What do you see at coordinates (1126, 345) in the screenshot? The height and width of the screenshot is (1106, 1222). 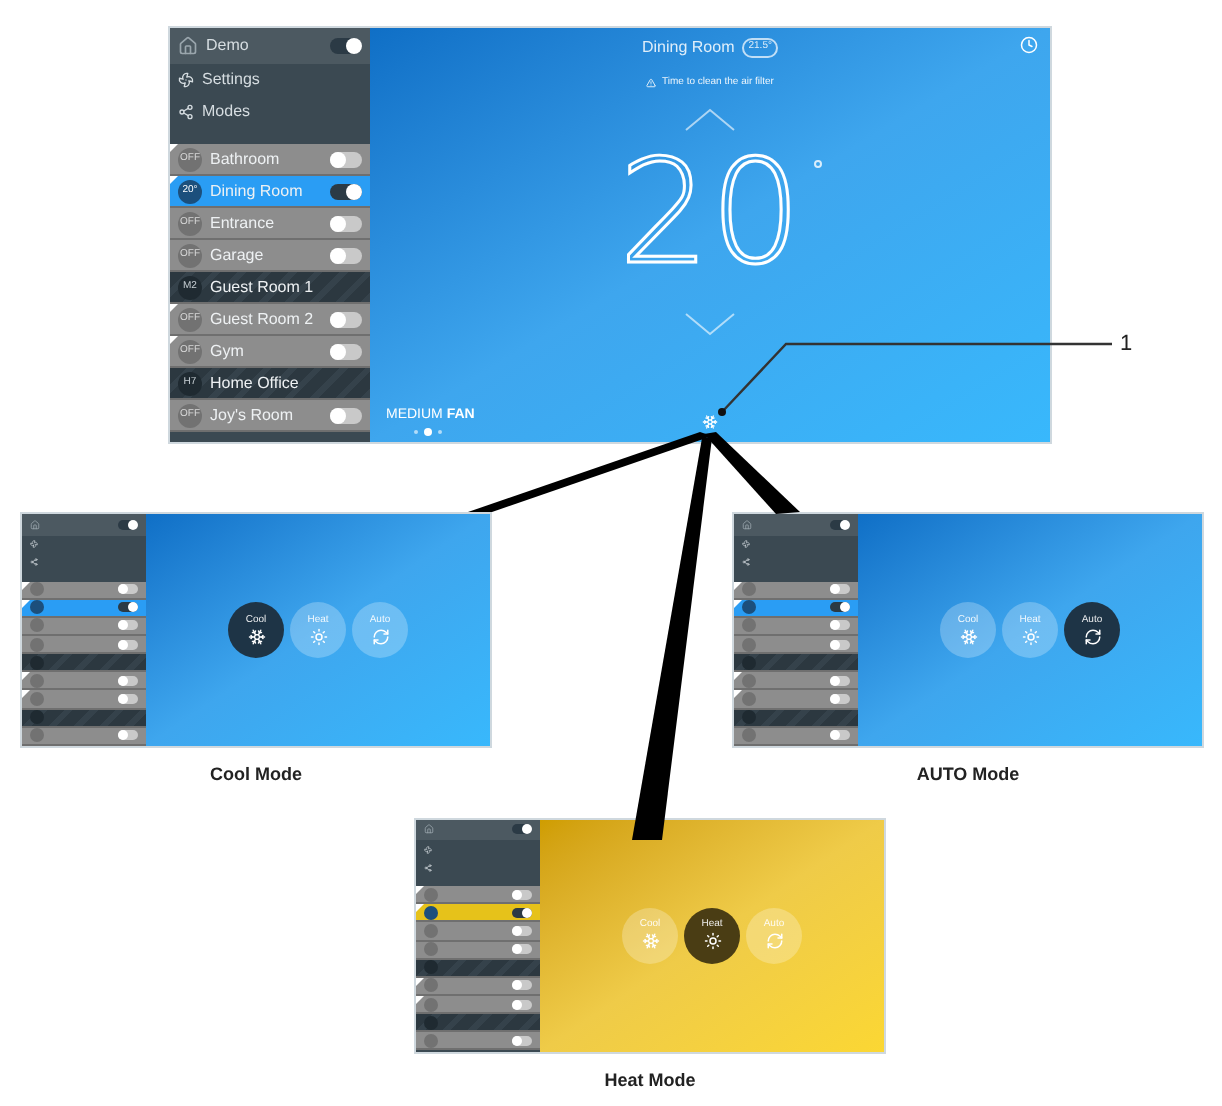 I see `callout-number: 1` at bounding box center [1126, 345].